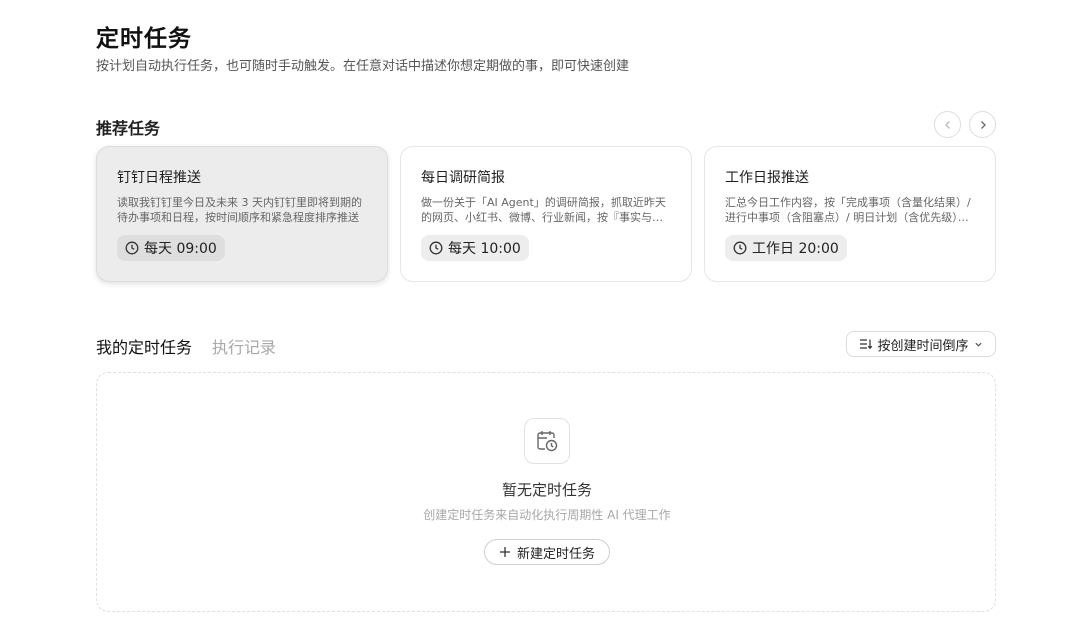 This screenshot has height=639, width=1080. I want to click on schedule-badge: 每天 09:00, so click(171, 248).